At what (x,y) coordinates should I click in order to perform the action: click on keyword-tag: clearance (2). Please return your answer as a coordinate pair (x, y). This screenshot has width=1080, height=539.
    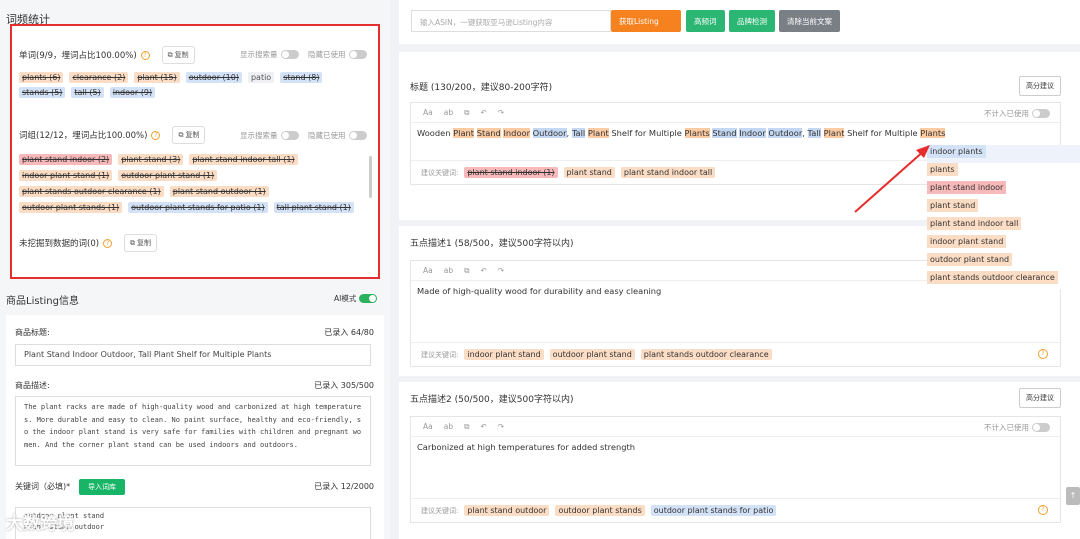
    Looking at the image, I should click on (99, 77).